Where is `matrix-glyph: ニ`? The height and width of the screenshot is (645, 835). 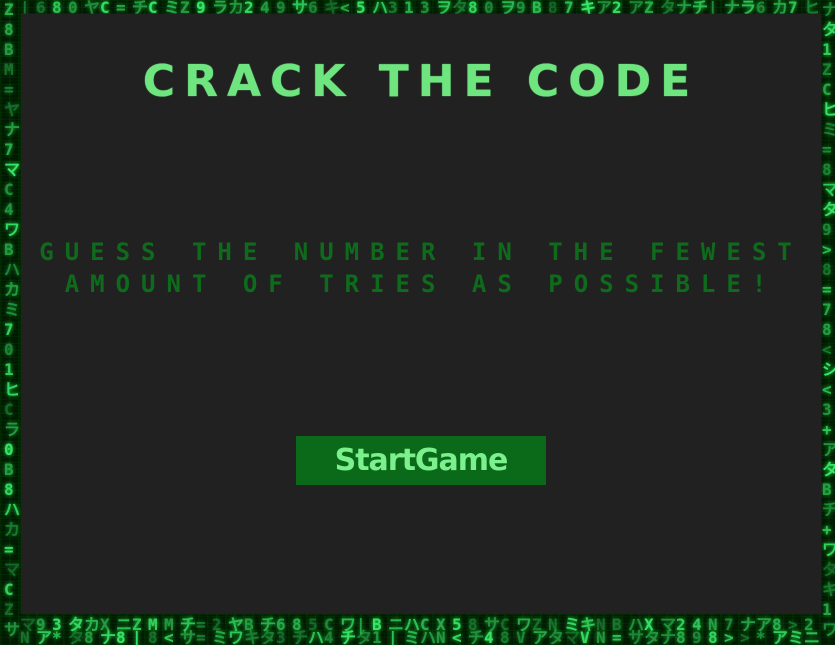 matrix-glyph: ニ is located at coordinates (812, 636).